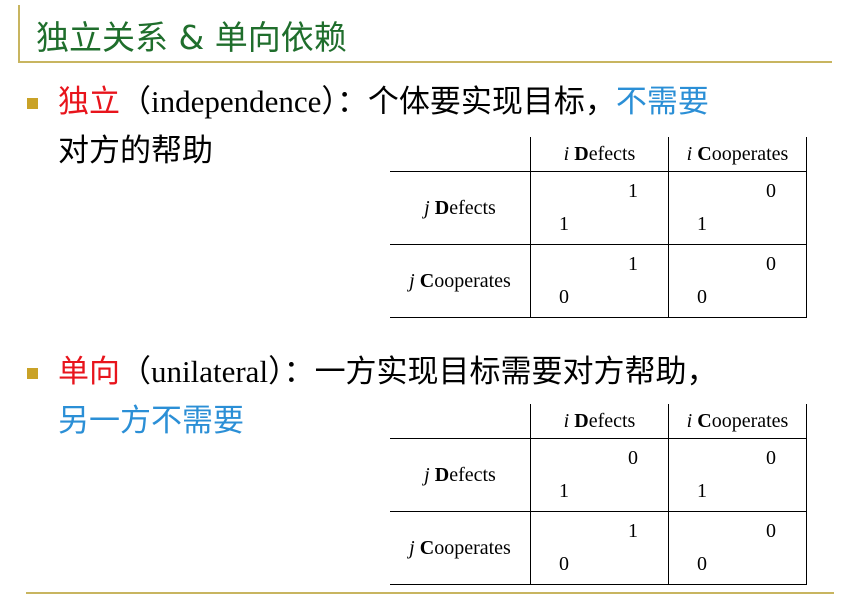  Describe the element at coordinates (191, 37) in the screenshot. I see `slide-title: 独立关系 & 单向依赖` at that location.